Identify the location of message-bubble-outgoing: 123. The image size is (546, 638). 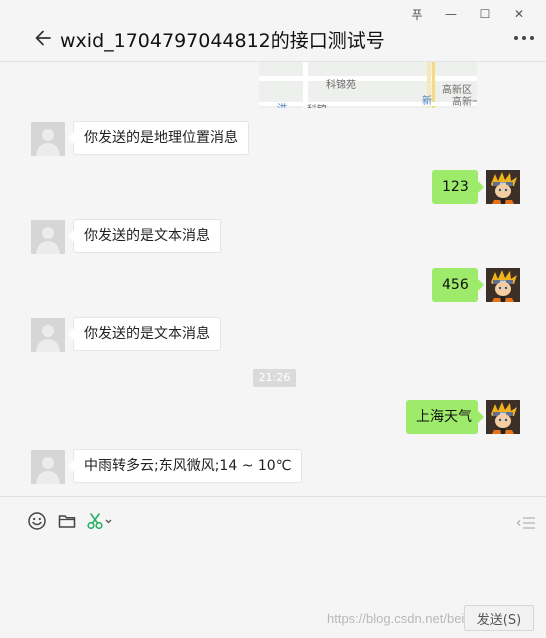
(458, 187).